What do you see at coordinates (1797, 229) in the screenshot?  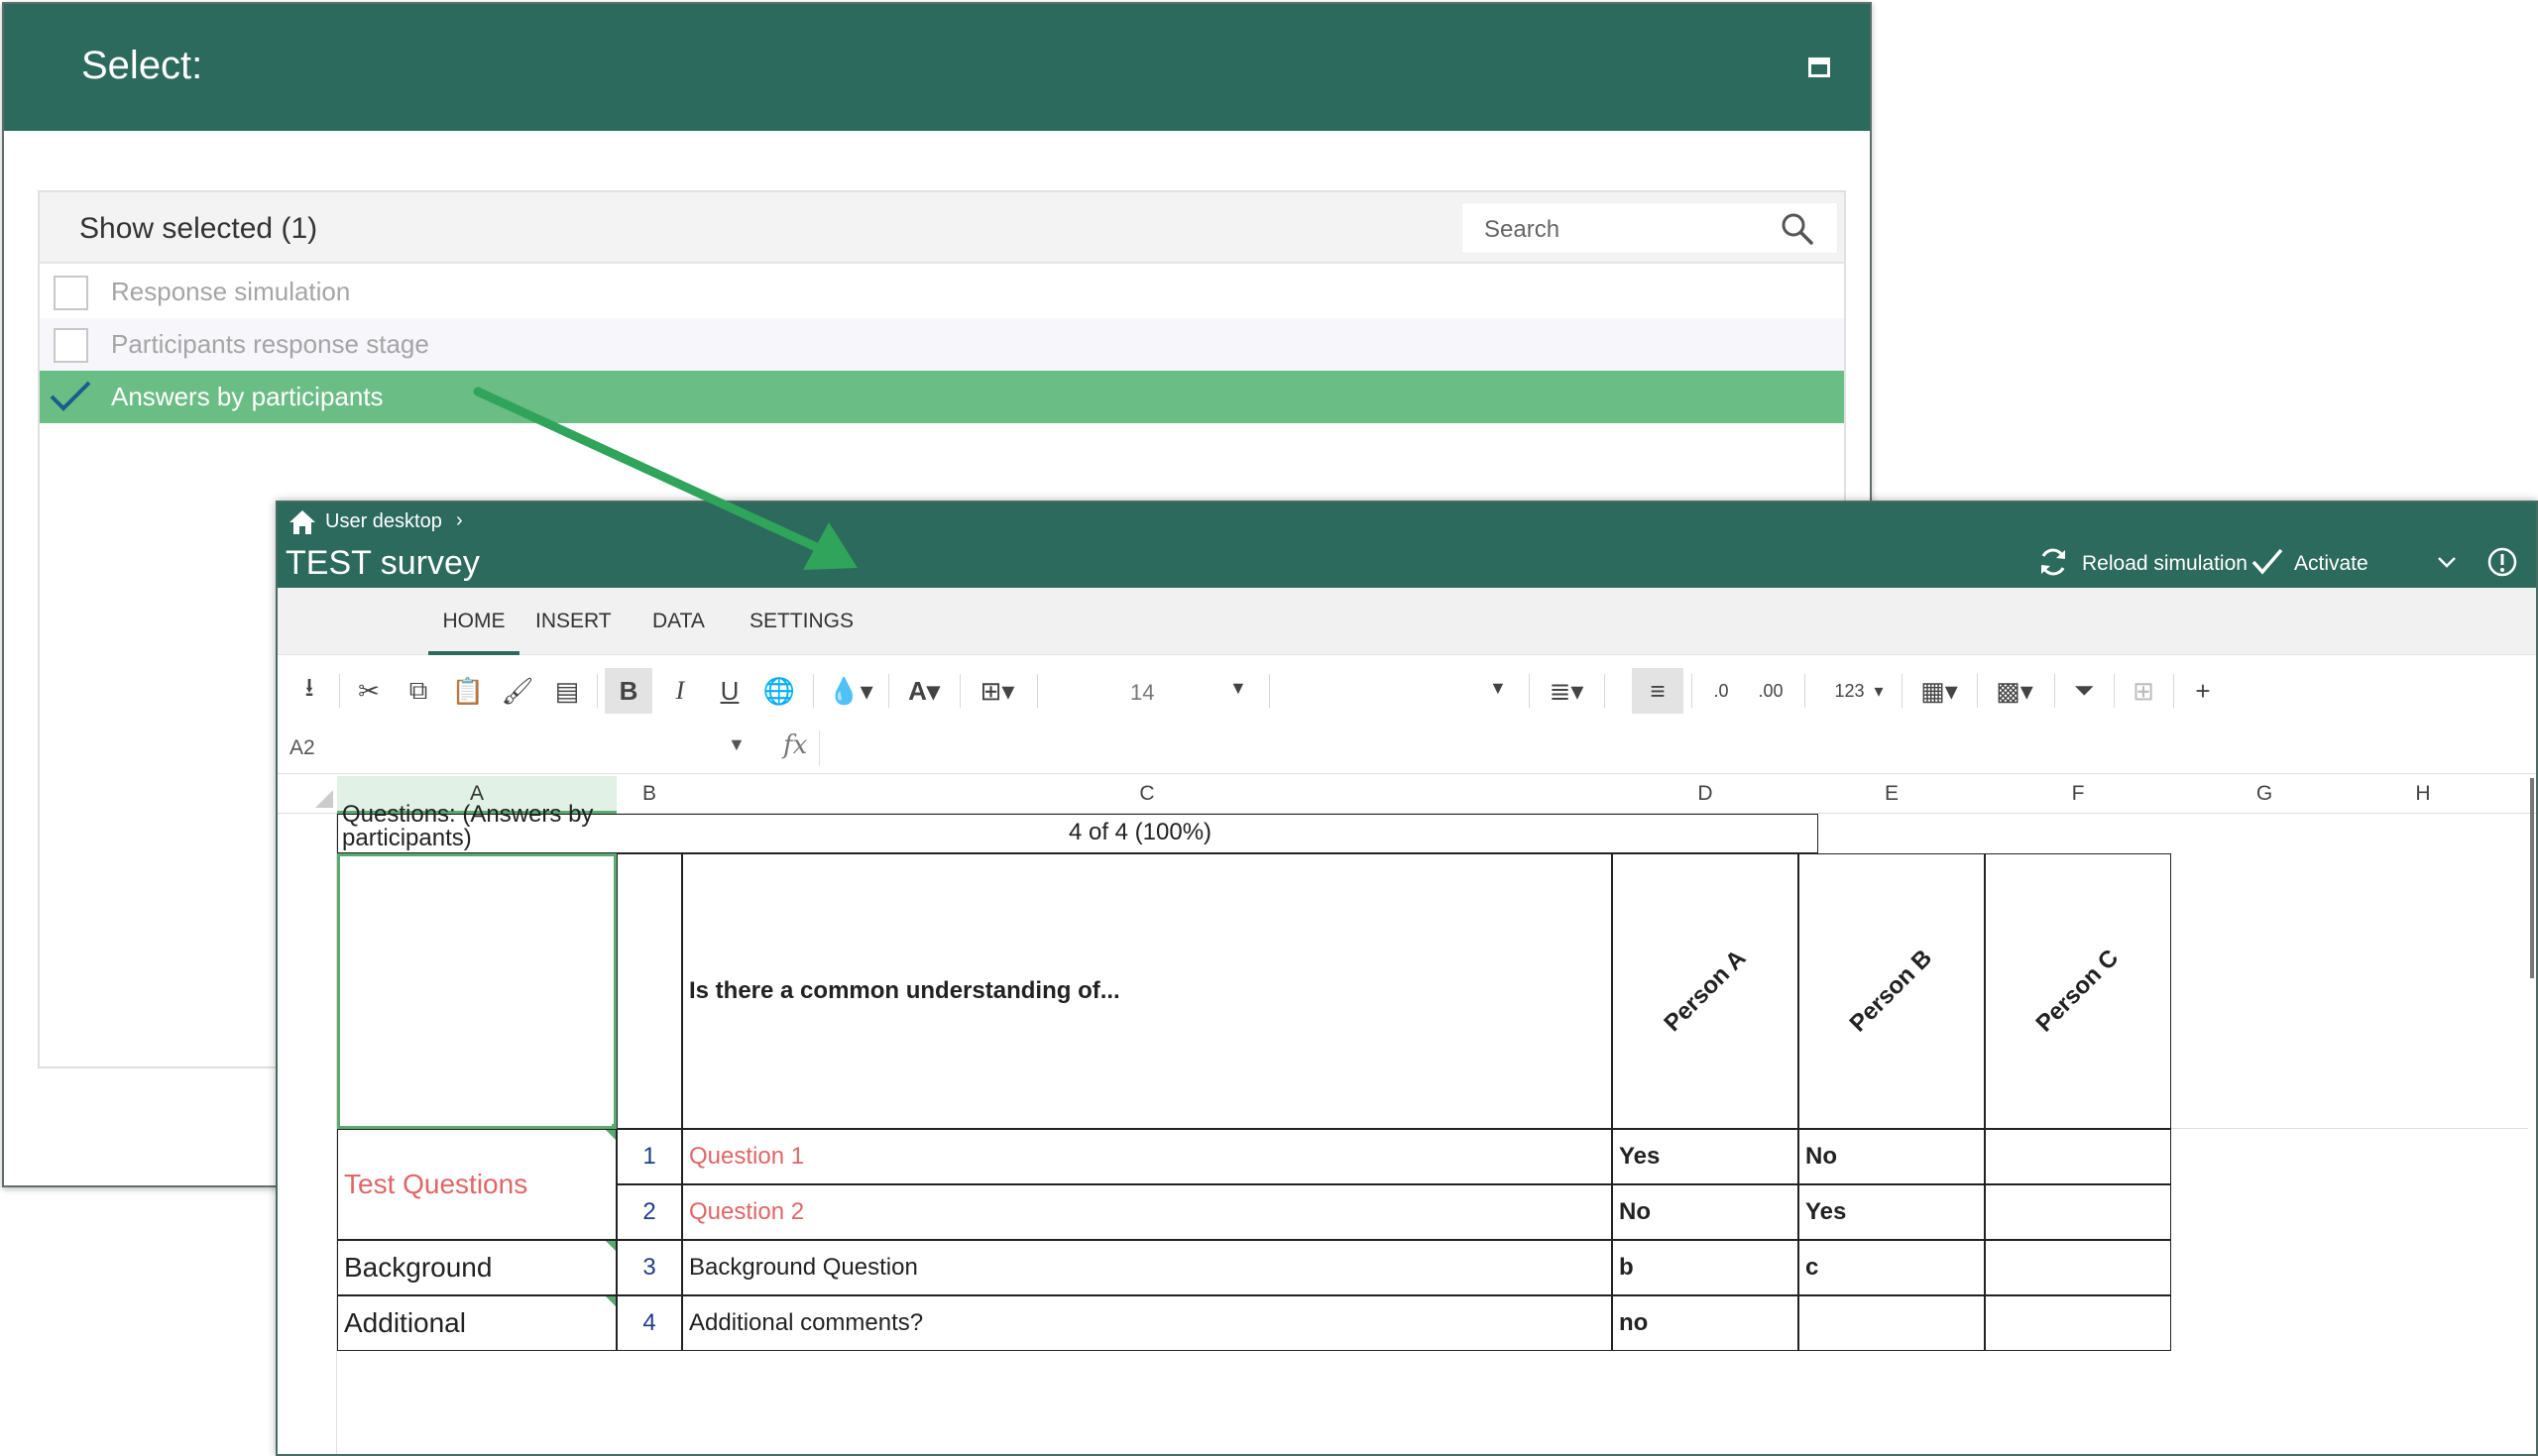 I see `search-icon` at bounding box center [1797, 229].